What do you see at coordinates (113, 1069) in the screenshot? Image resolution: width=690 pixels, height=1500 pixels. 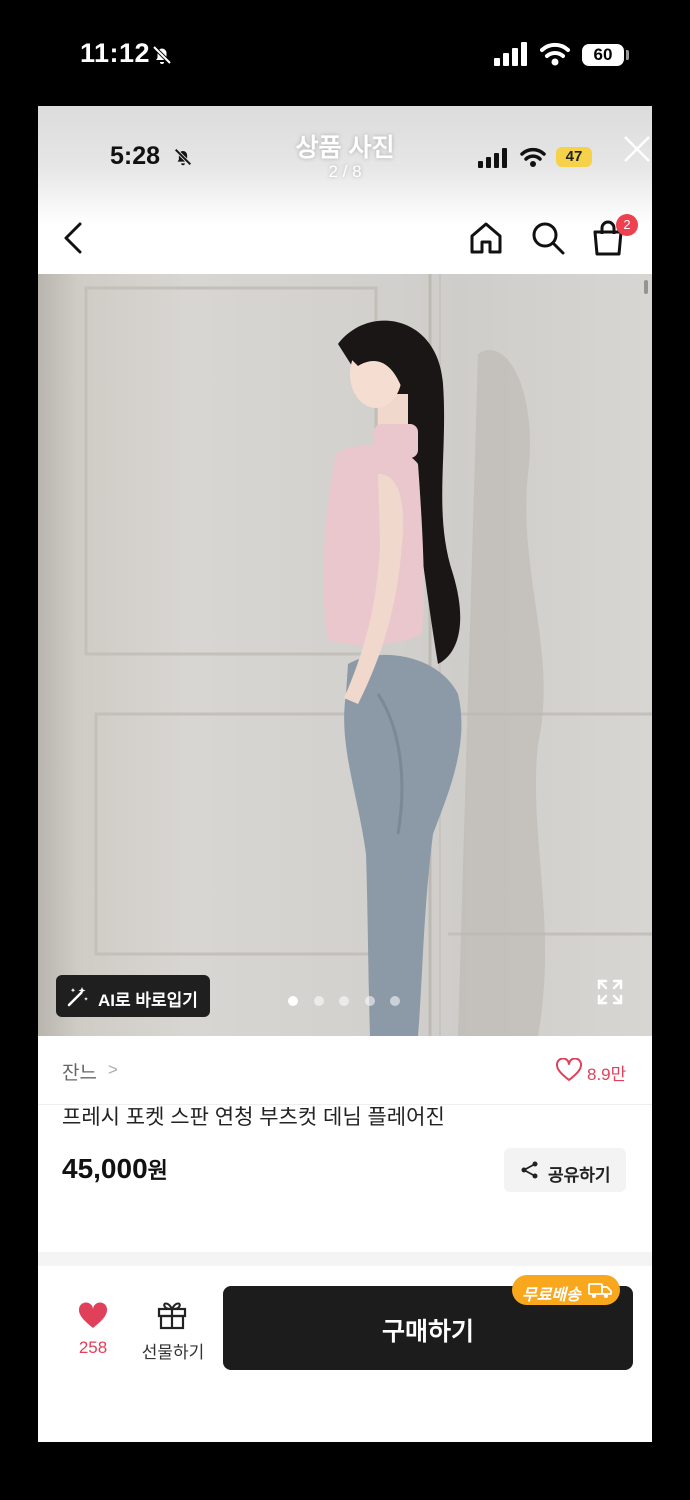 I see `chevron-right-icon: >` at bounding box center [113, 1069].